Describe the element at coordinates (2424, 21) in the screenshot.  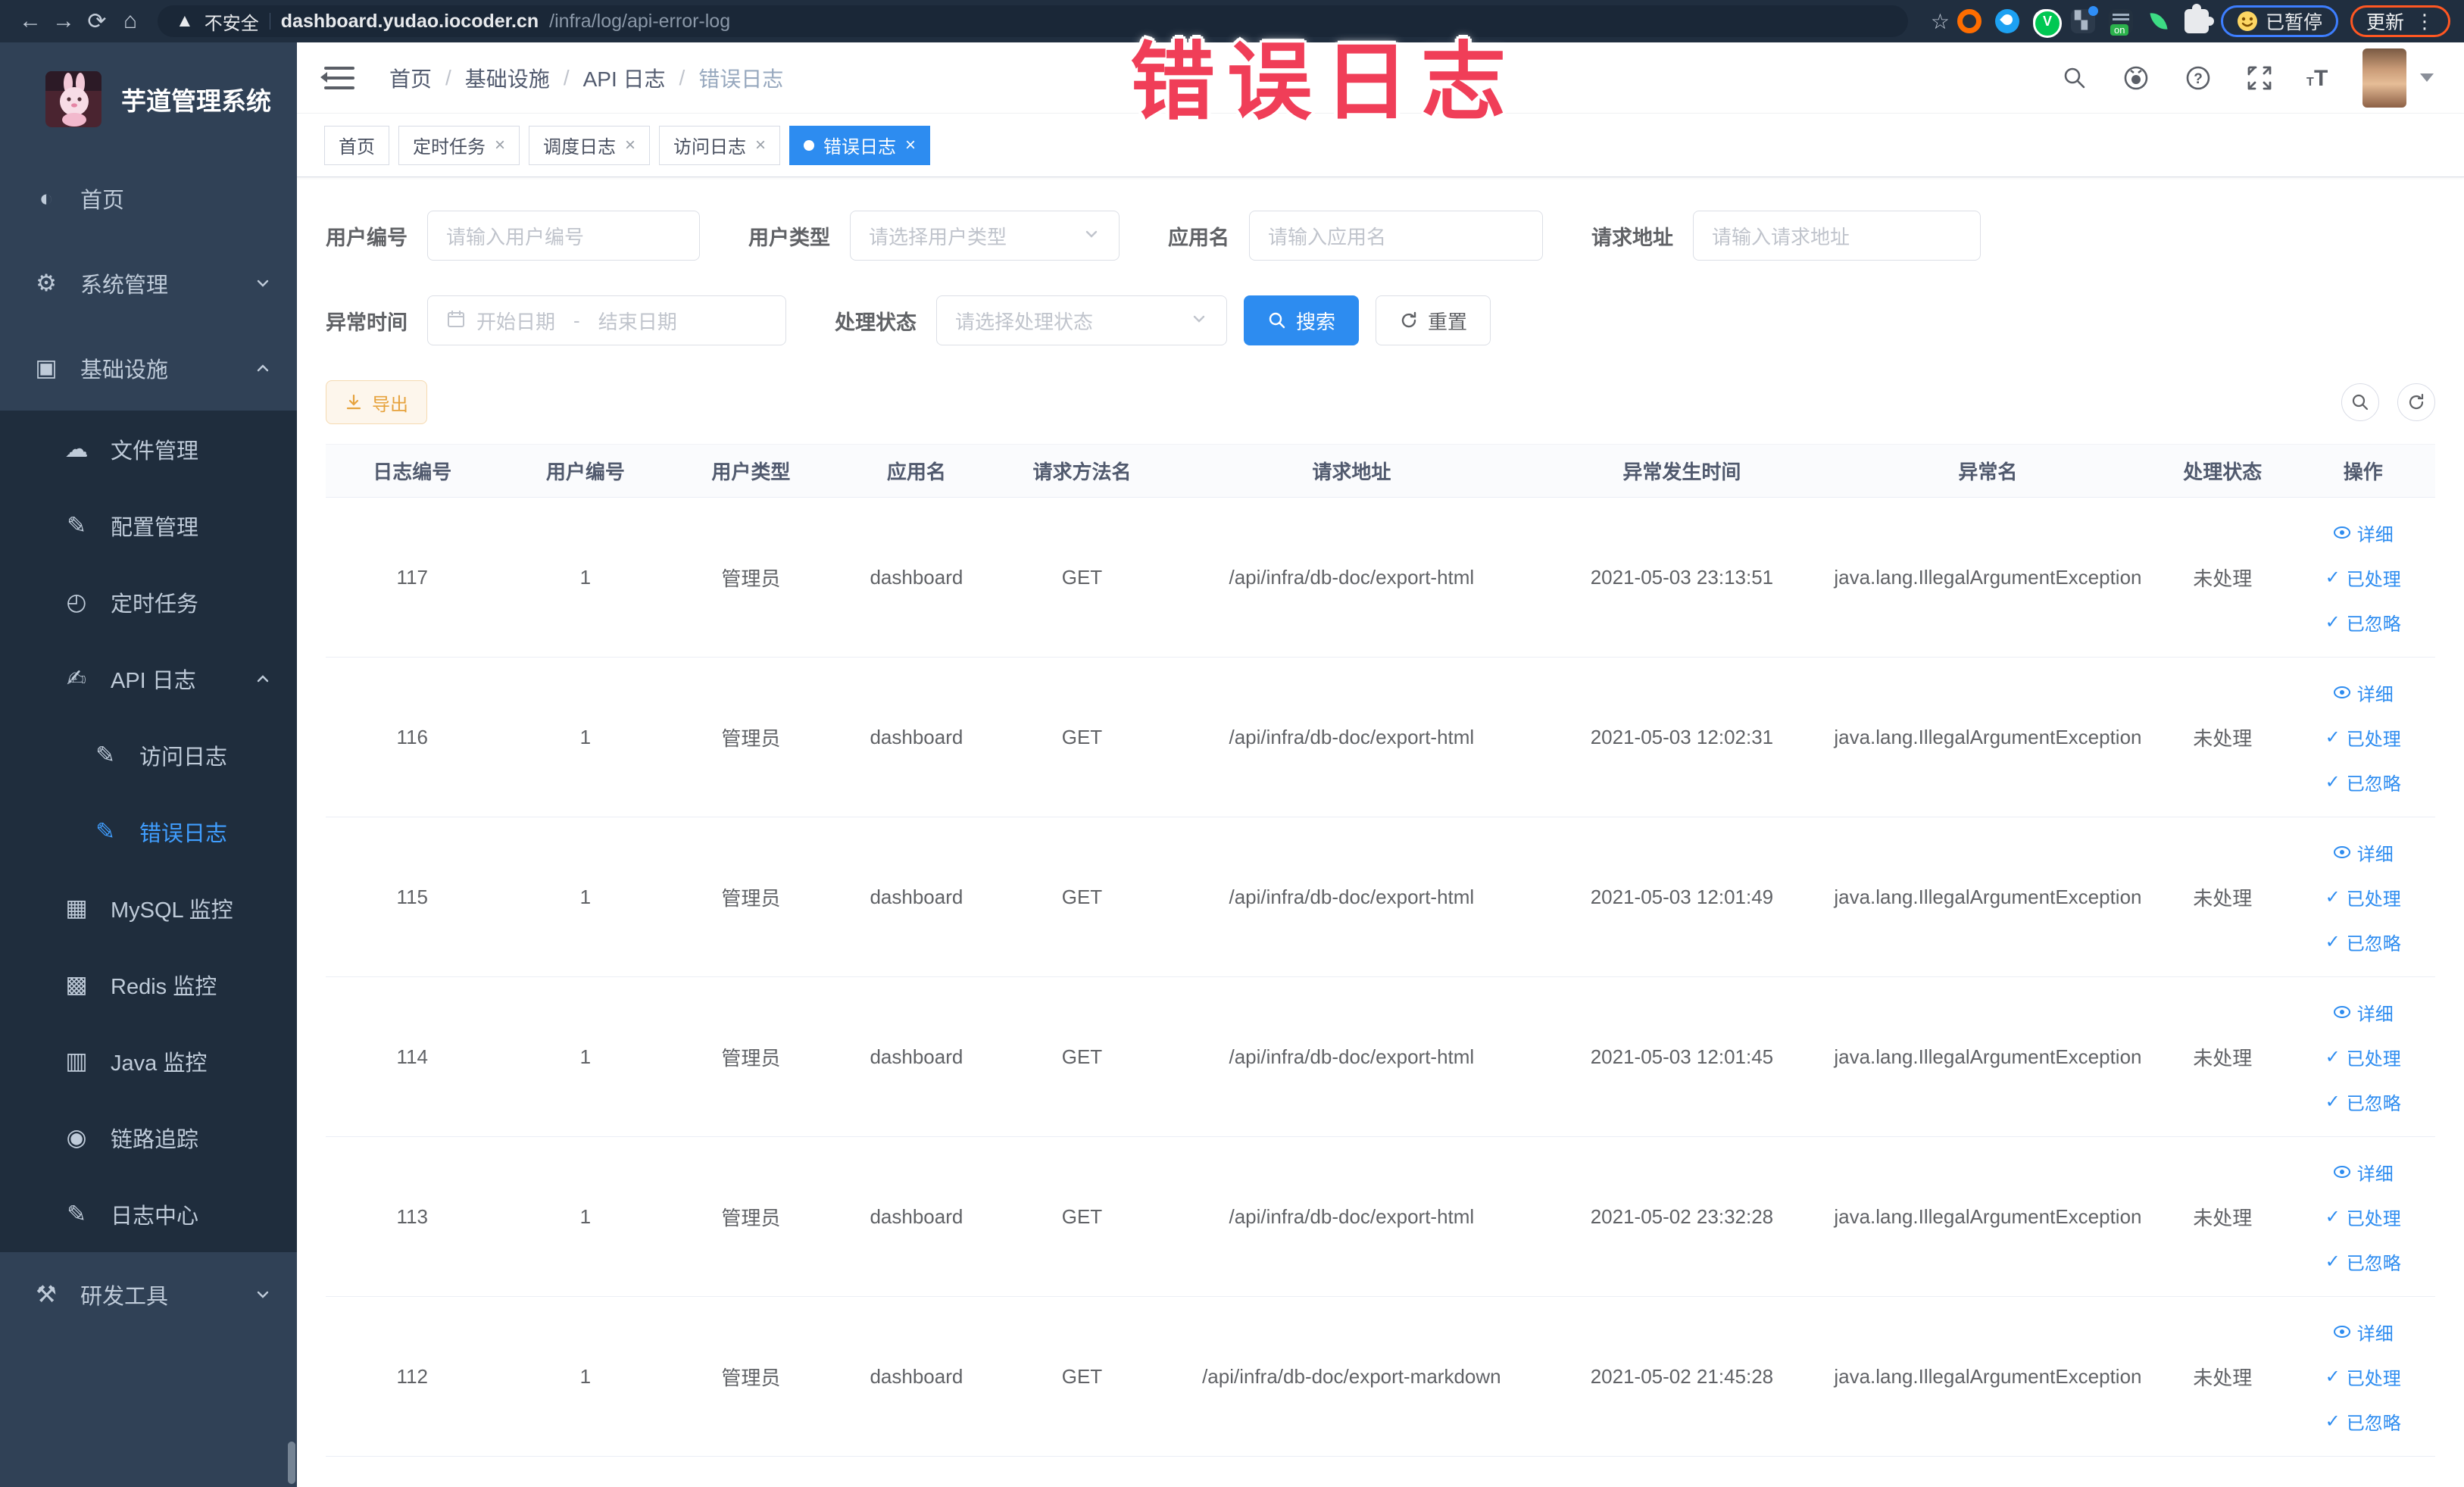
I see `browser-menu-kebab-icon: ⋮` at that location.